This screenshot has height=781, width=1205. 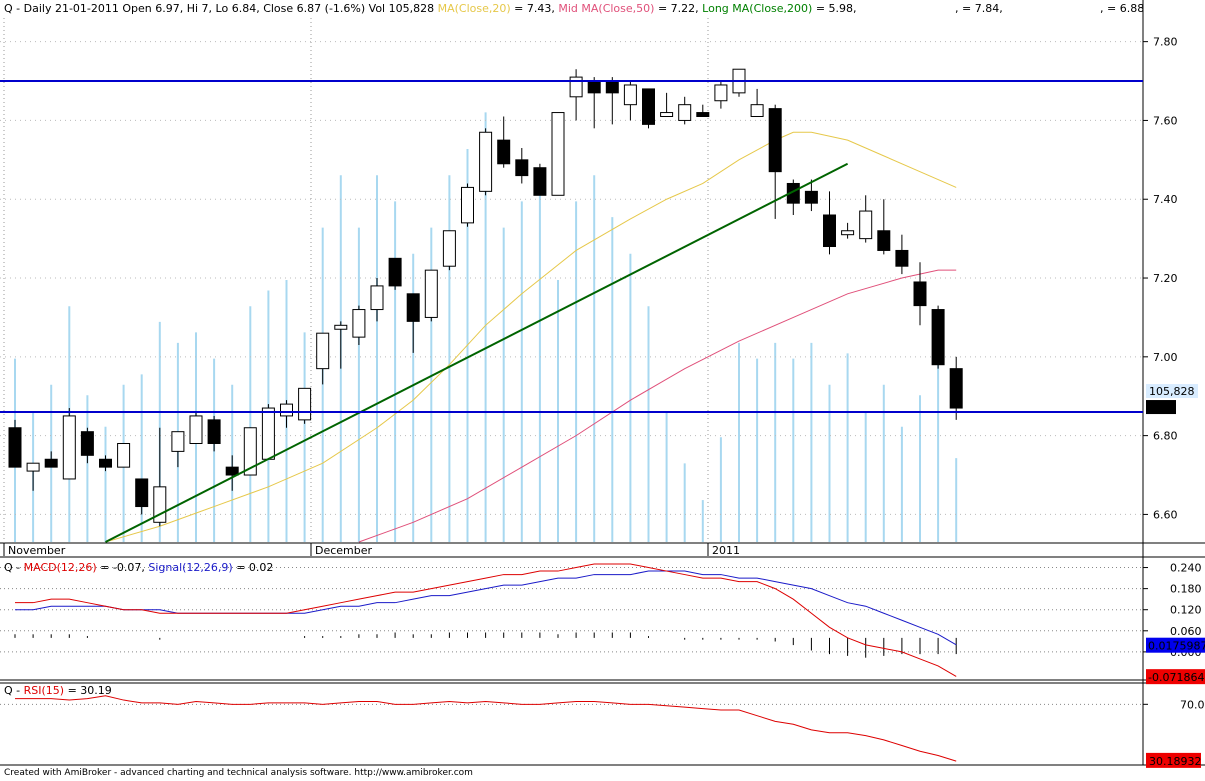 What do you see at coordinates (37, 550) in the screenshot?
I see `month-label: November` at bounding box center [37, 550].